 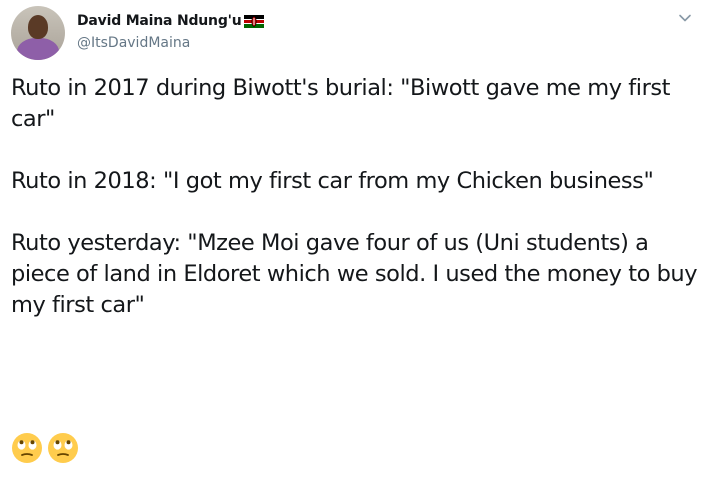 I want to click on kenya-flag-icon, so click(x=253, y=21).